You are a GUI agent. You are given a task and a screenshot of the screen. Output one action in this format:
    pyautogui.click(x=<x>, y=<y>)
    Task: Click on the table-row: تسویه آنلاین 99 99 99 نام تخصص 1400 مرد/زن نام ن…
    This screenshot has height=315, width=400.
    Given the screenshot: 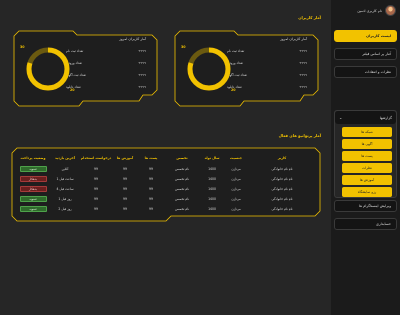 What is the action you would take?
    pyautogui.click(x=166, y=168)
    